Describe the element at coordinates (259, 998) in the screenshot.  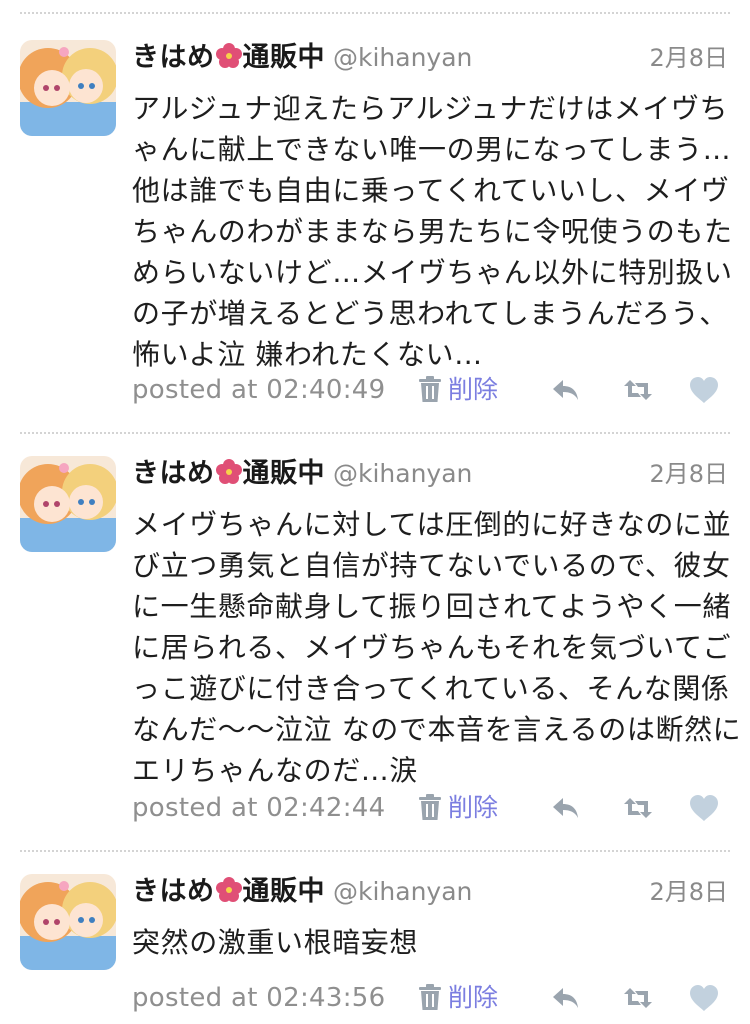
I see `posted-time: posted at 02:43:56` at that location.